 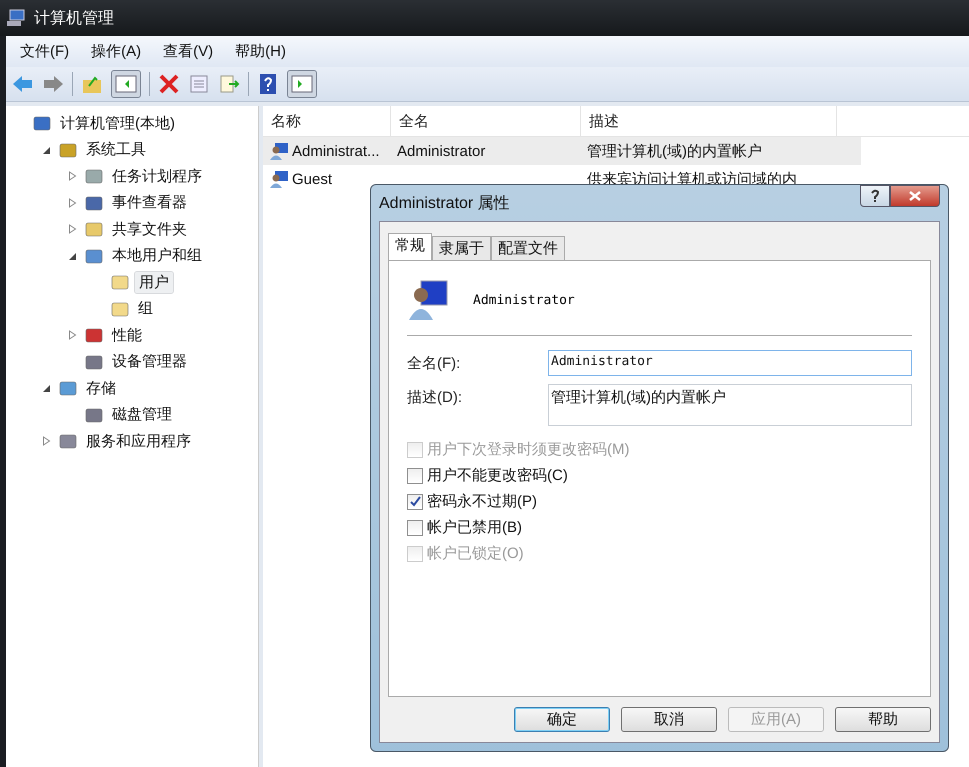 I want to click on column-header: 全名, so click(x=486, y=121).